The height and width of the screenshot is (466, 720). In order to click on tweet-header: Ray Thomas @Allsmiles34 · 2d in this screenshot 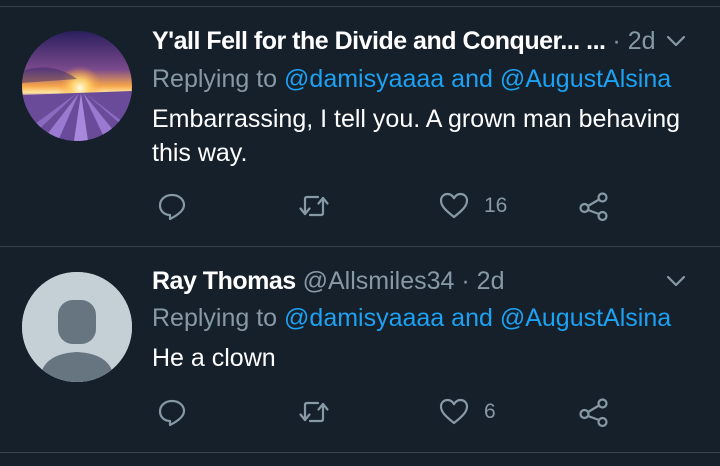, I will do `click(421, 283)`.